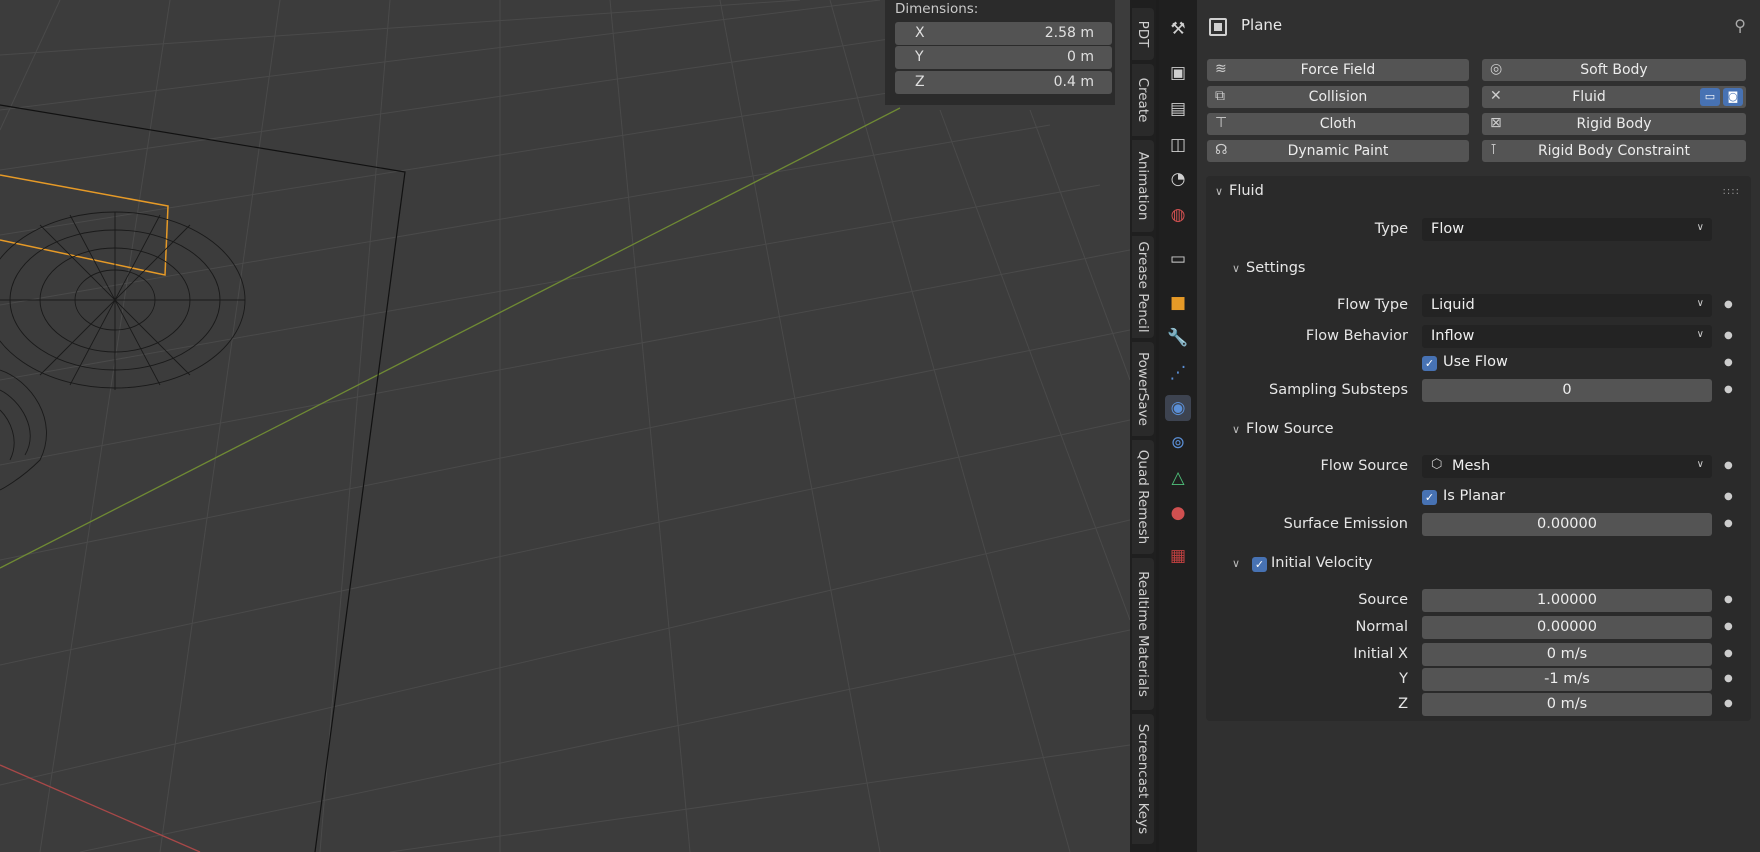 This screenshot has width=1760, height=852. Describe the element at coordinates (1567, 704) in the screenshot. I see `initial-z-field: 0 m/s` at that location.